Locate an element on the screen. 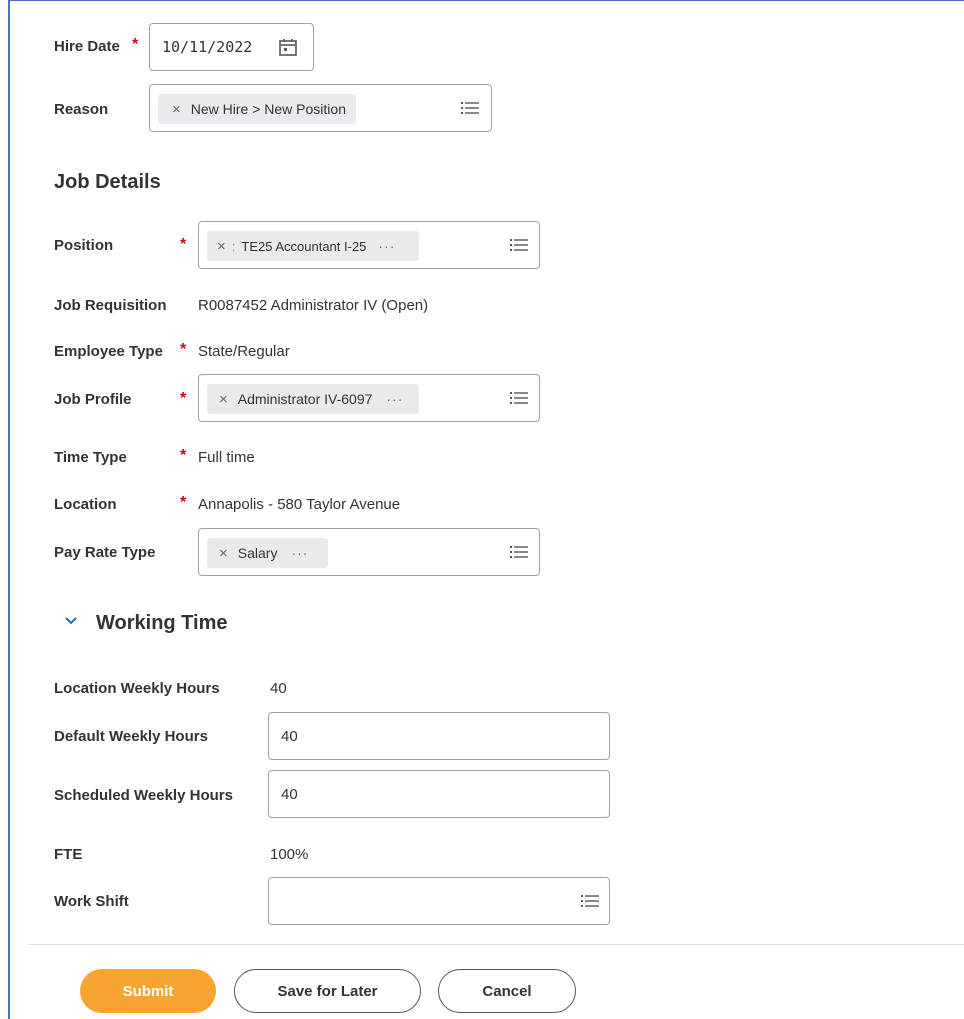  default-weekly-hours-label: Default Weekly Hours is located at coordinates (131, 736).